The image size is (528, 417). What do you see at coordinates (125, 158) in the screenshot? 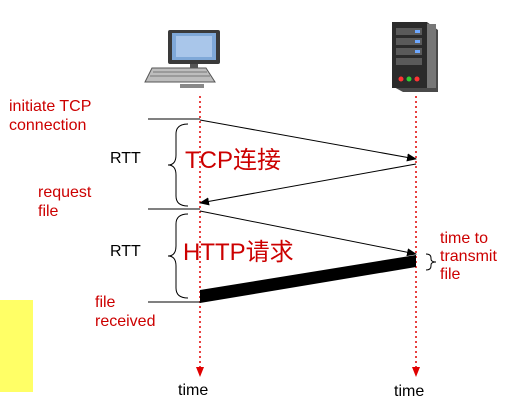
I see `rtt-label-1: RTT` at bounding box center [125, 158].